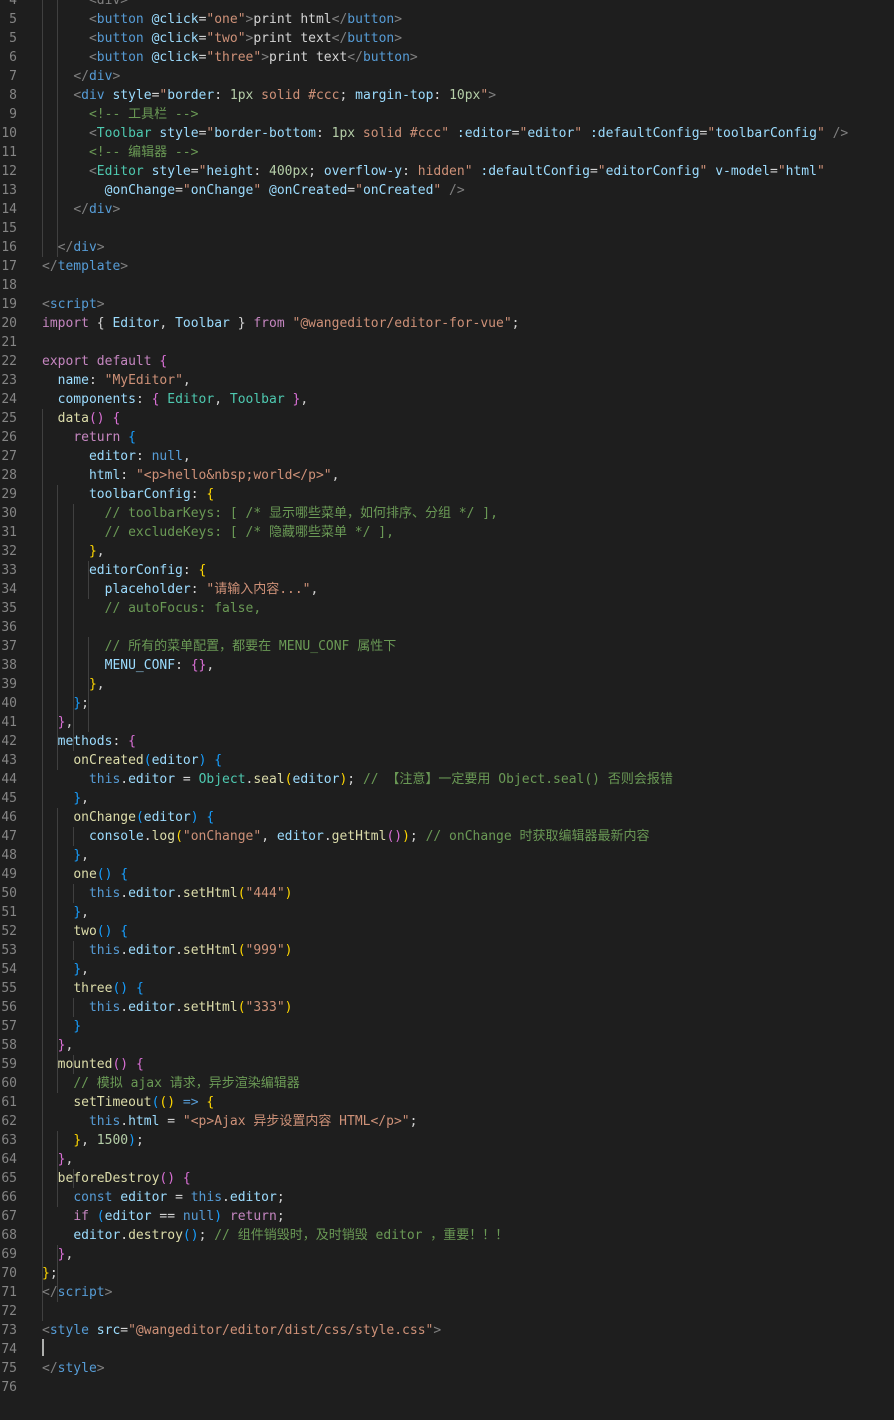 The image size is (894, 1420). I want to click on code-token: ., so click(124, 1235).